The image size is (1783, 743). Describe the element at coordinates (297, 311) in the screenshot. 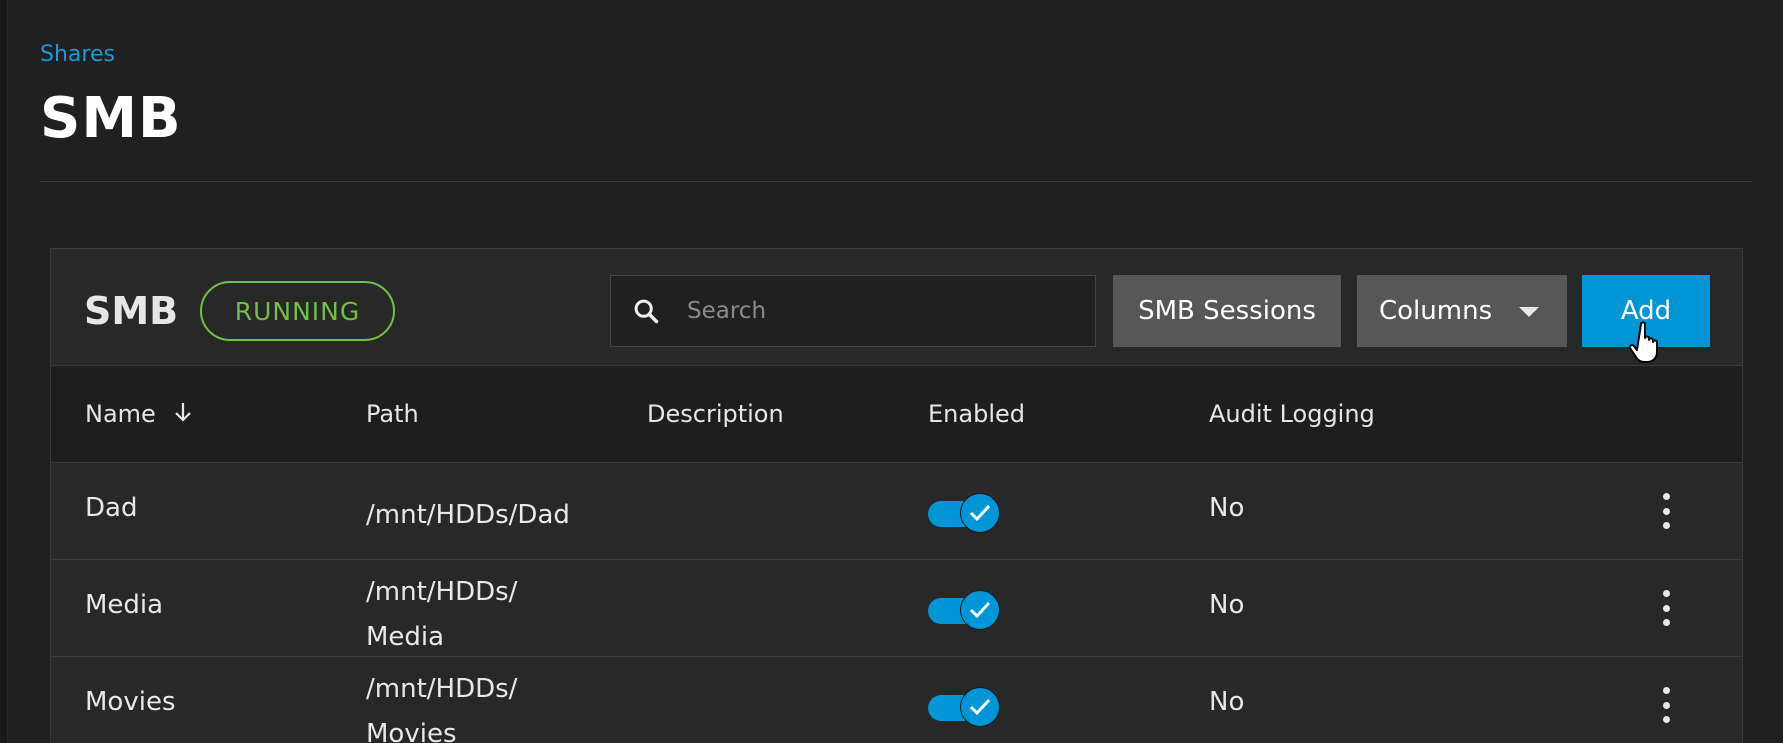

I see `status-badge: RUNNING` at that location.